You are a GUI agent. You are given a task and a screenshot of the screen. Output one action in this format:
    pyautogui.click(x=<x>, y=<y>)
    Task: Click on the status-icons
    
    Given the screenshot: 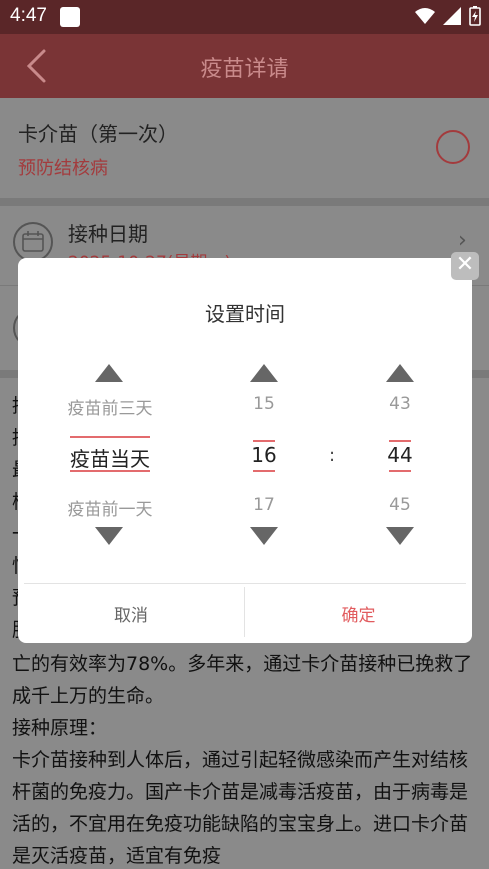 What is the action you would take?
    pyautogui.click(x=448, y=16)
    